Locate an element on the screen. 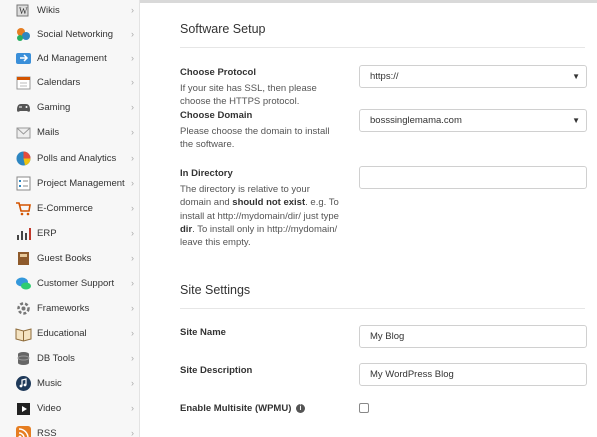 This screenshot has width=597, height=437. gamepad-icon is located at coordinates (23, 107).